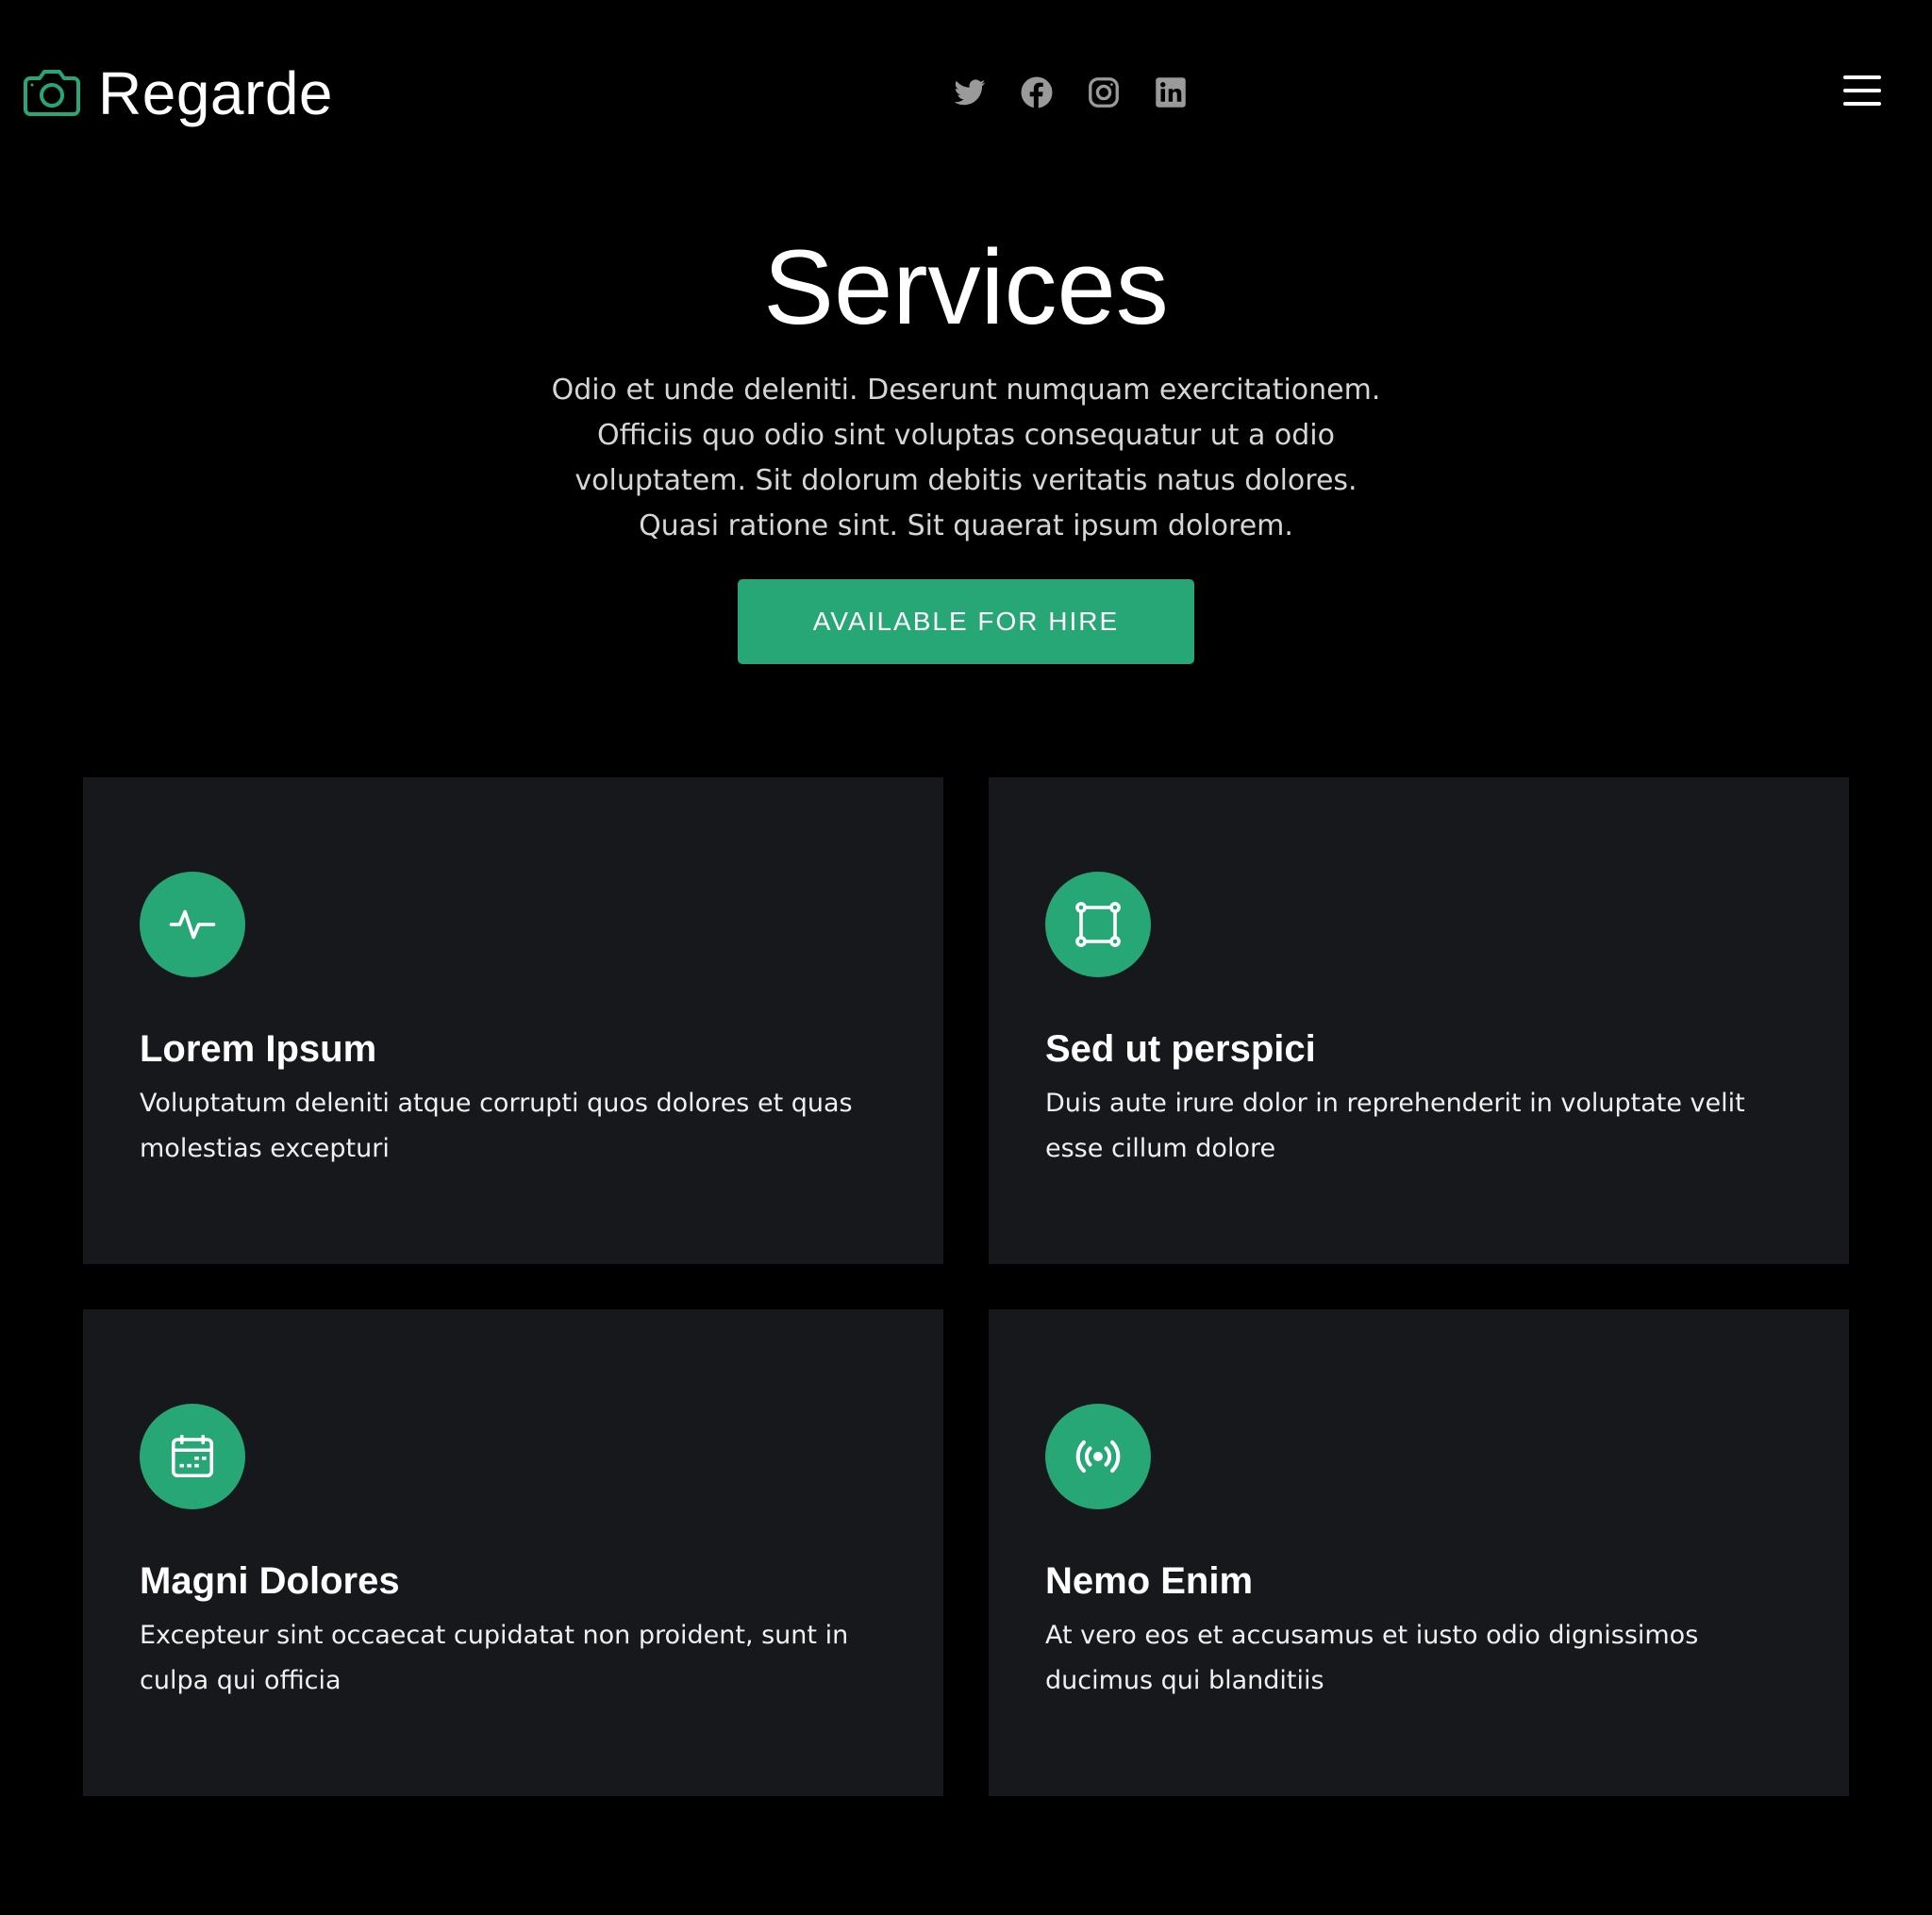  I want to click on service-title: Sed ut perspici, so click(1180, 1049).